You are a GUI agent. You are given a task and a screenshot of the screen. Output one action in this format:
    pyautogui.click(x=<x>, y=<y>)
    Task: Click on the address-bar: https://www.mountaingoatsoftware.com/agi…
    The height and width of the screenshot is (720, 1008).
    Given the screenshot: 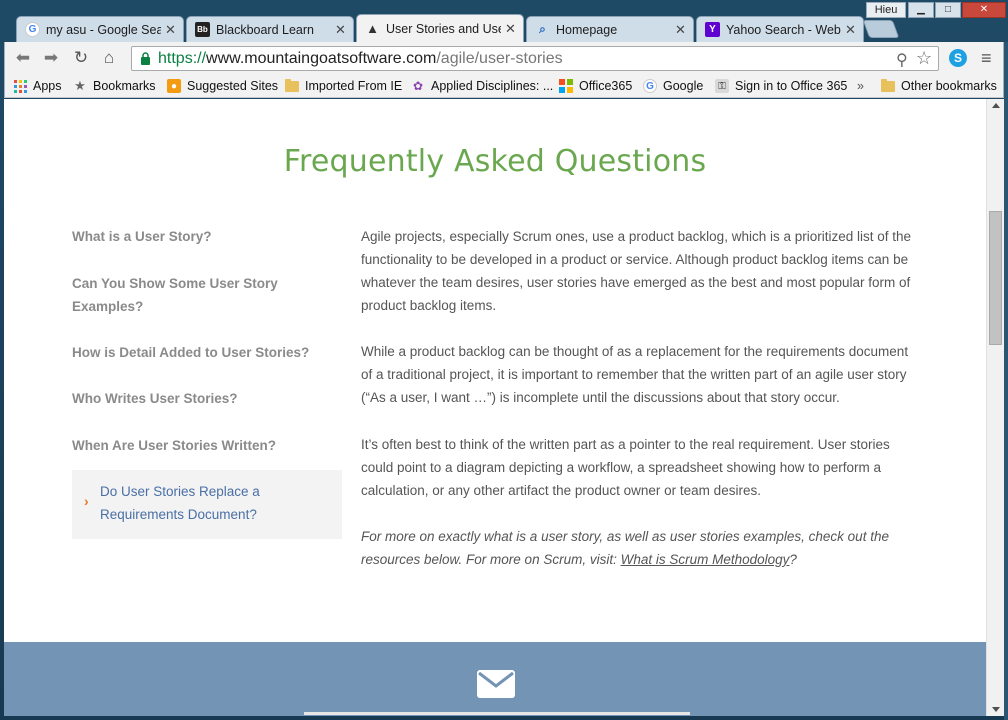 What is the action you would take?
    pyautogui.click(x=535, y=58)
    